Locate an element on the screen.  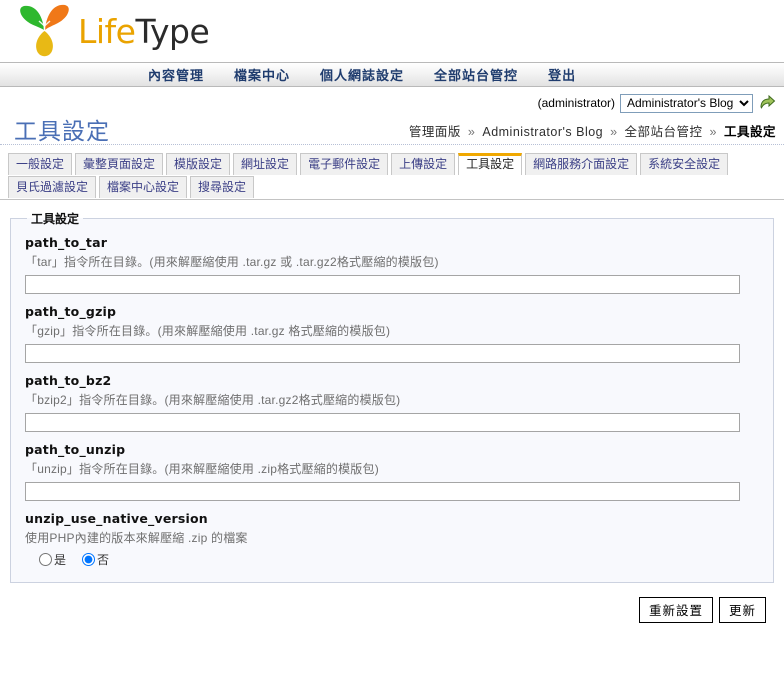
field-description: 「unzip」指令所在目錄。(用來解壓縮使用 .zip格式壓縮的模版包) is located at coordinates (202, 469).